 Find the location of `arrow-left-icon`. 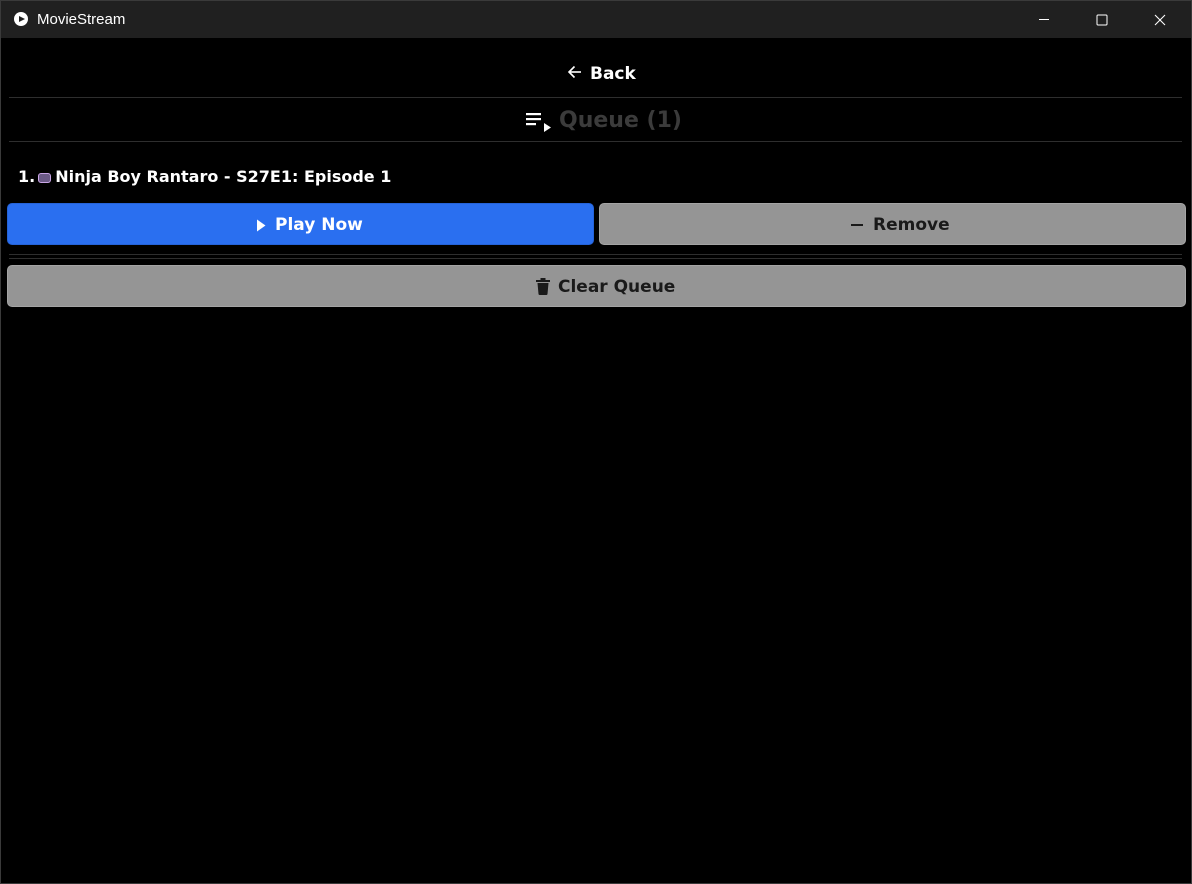

arrow-left-icon is located at coordinates (574, 72).